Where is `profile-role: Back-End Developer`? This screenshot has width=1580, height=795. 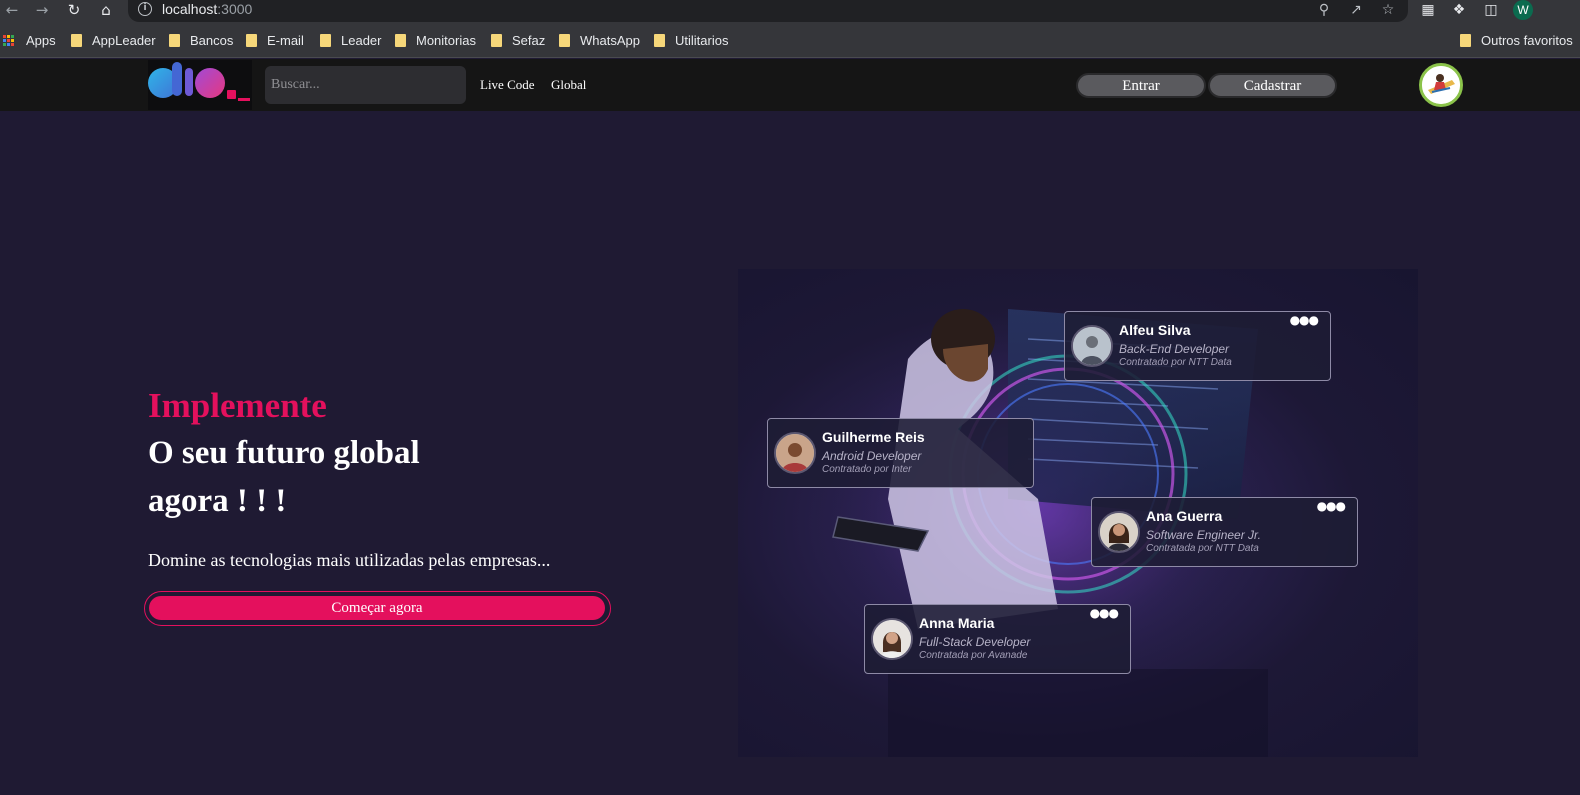
profile-role: Back-End Developer is located at coordinates (1174, 349).